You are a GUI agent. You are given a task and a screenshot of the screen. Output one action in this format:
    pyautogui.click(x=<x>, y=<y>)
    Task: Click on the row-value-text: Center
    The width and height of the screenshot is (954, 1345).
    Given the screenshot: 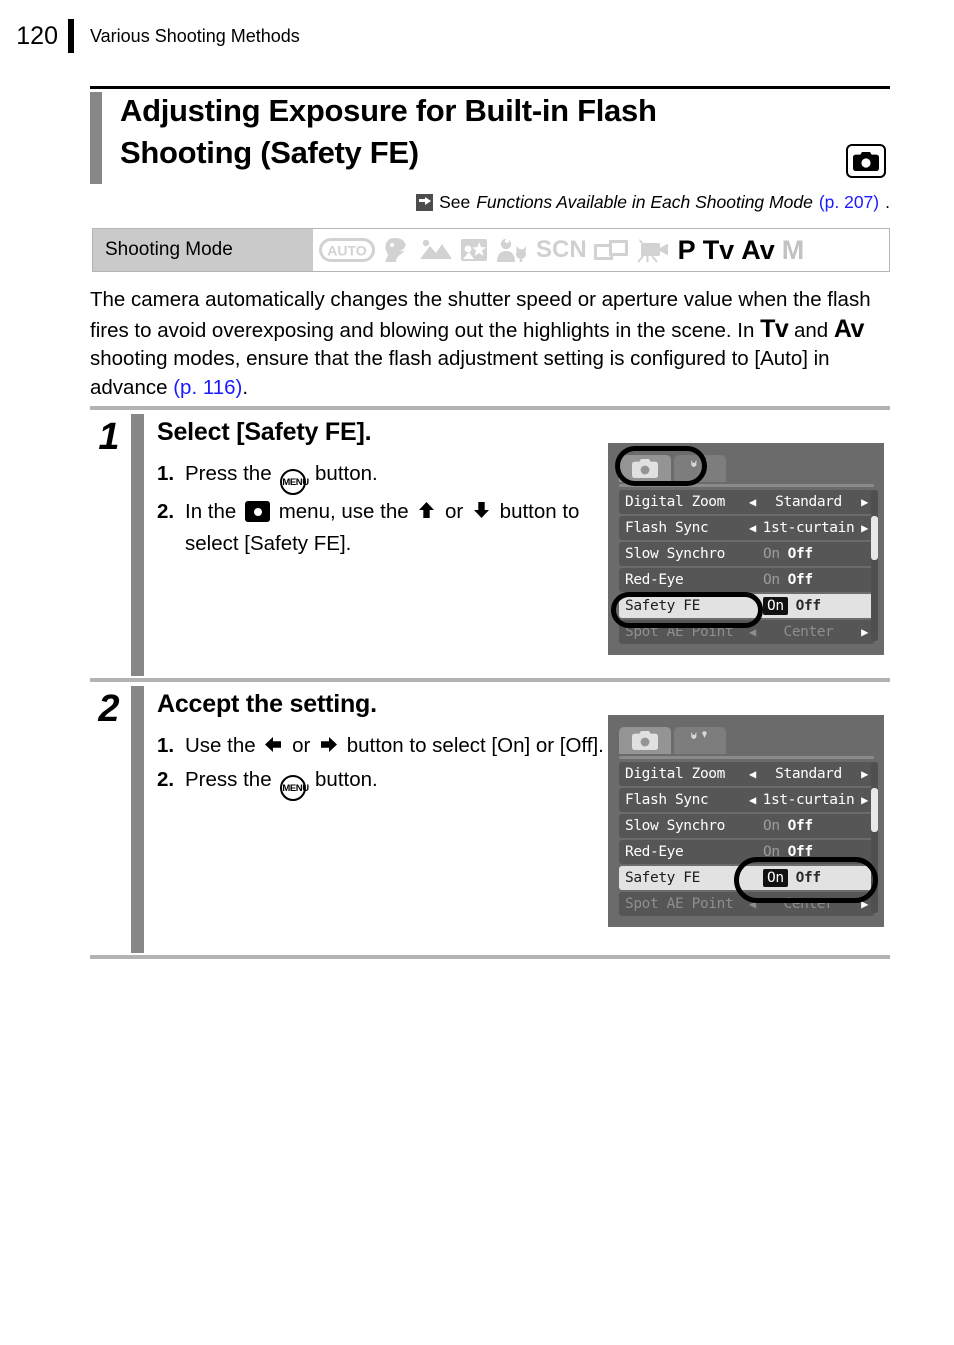 What is the action you would take?
    pyautogui.click(x=808, y=632)
    